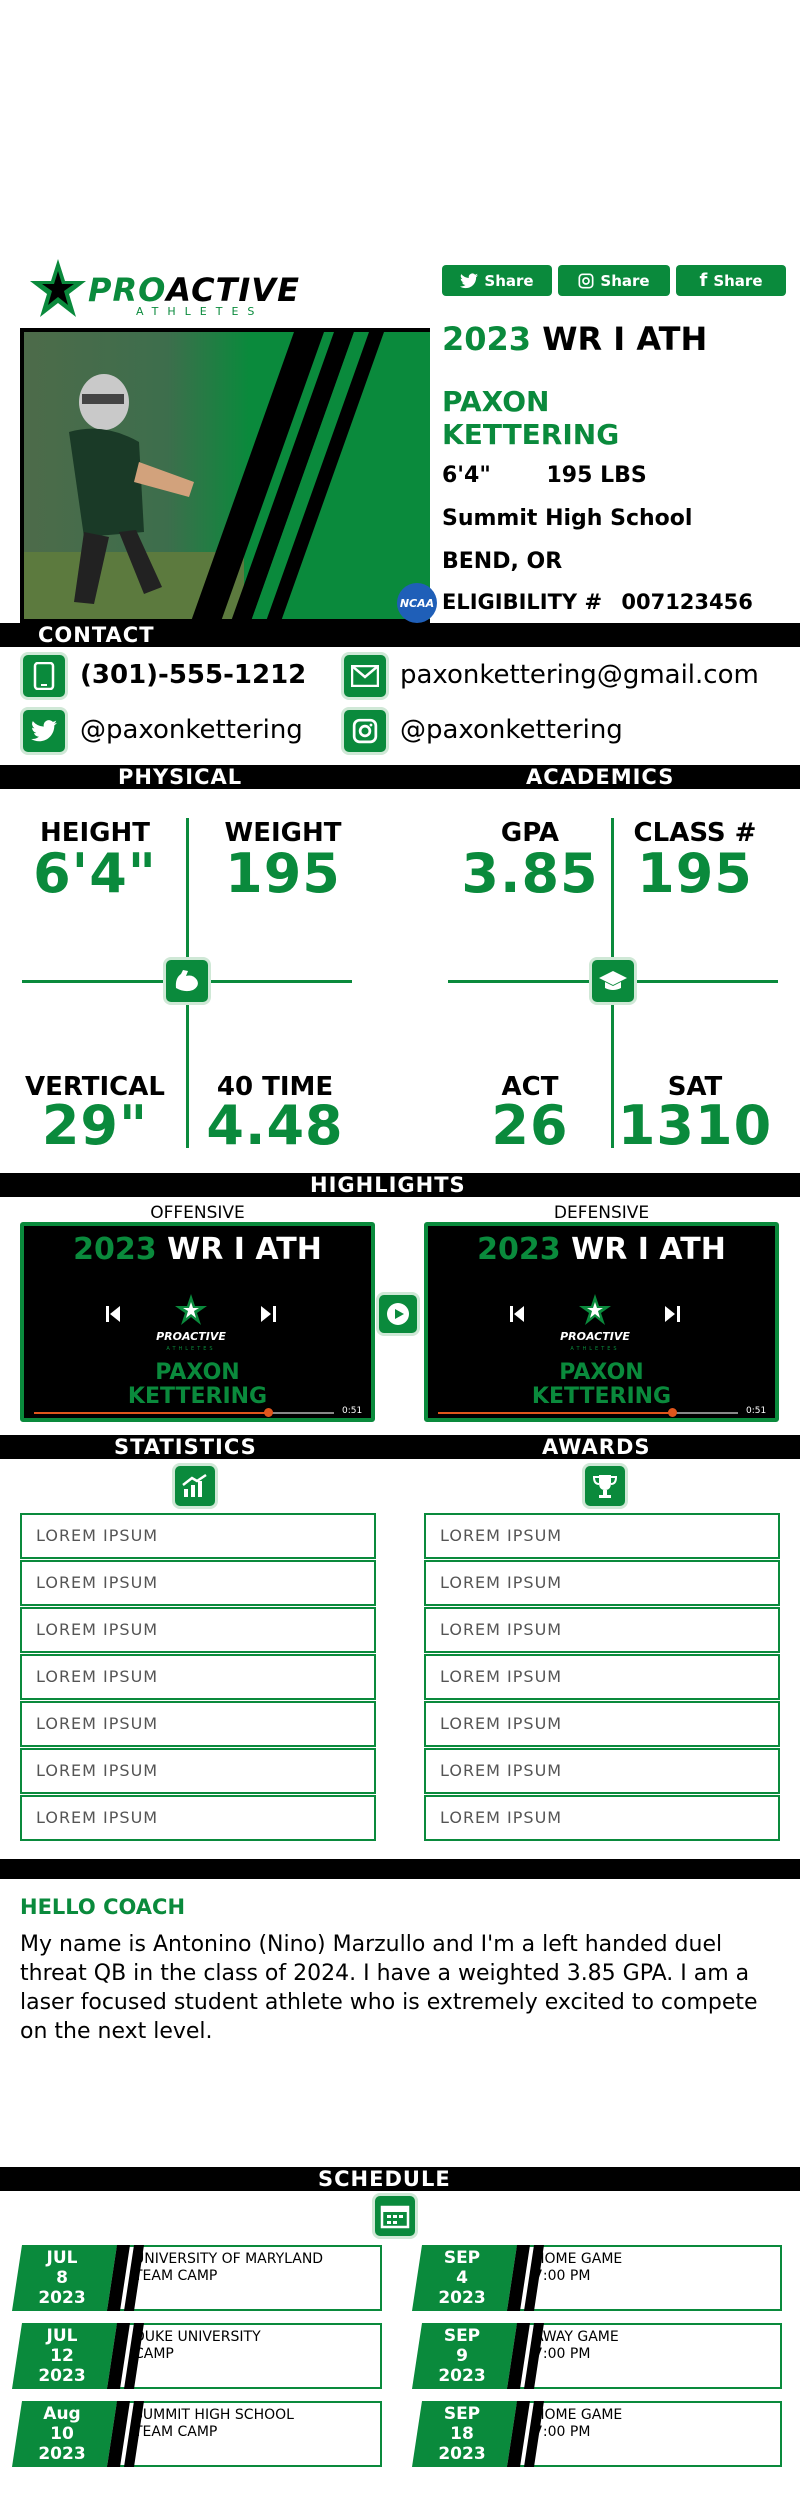  I want to click on email-icon, so click(365, 676).